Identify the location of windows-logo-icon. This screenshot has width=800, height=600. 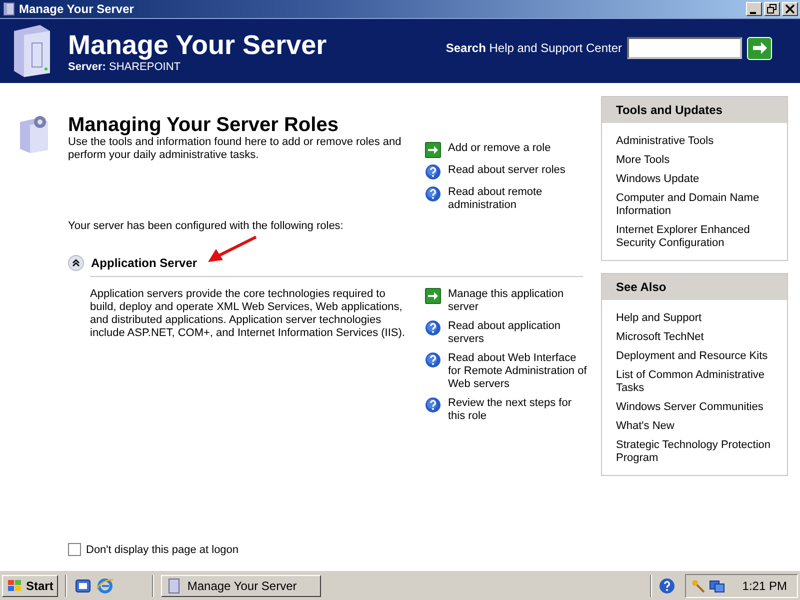
(15, 585).